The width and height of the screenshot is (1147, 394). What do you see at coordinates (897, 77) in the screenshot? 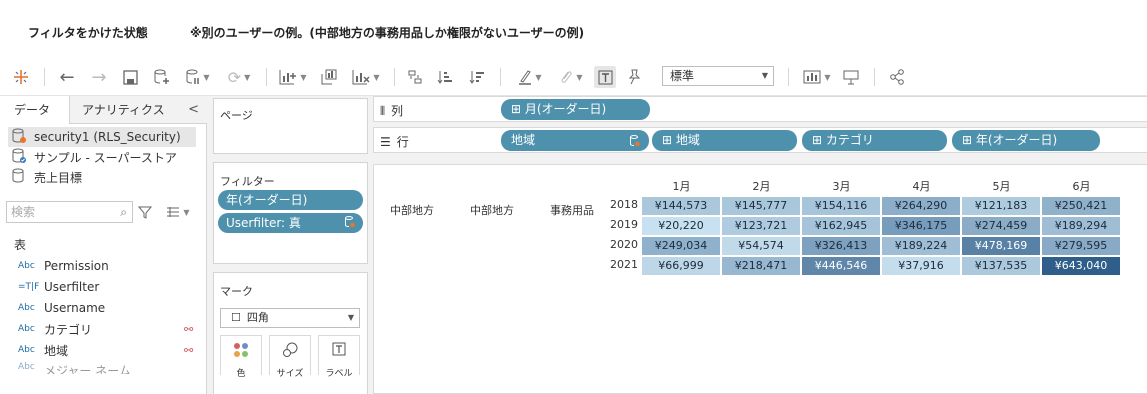
I see `share-icon` at bounding box center [897, 77].